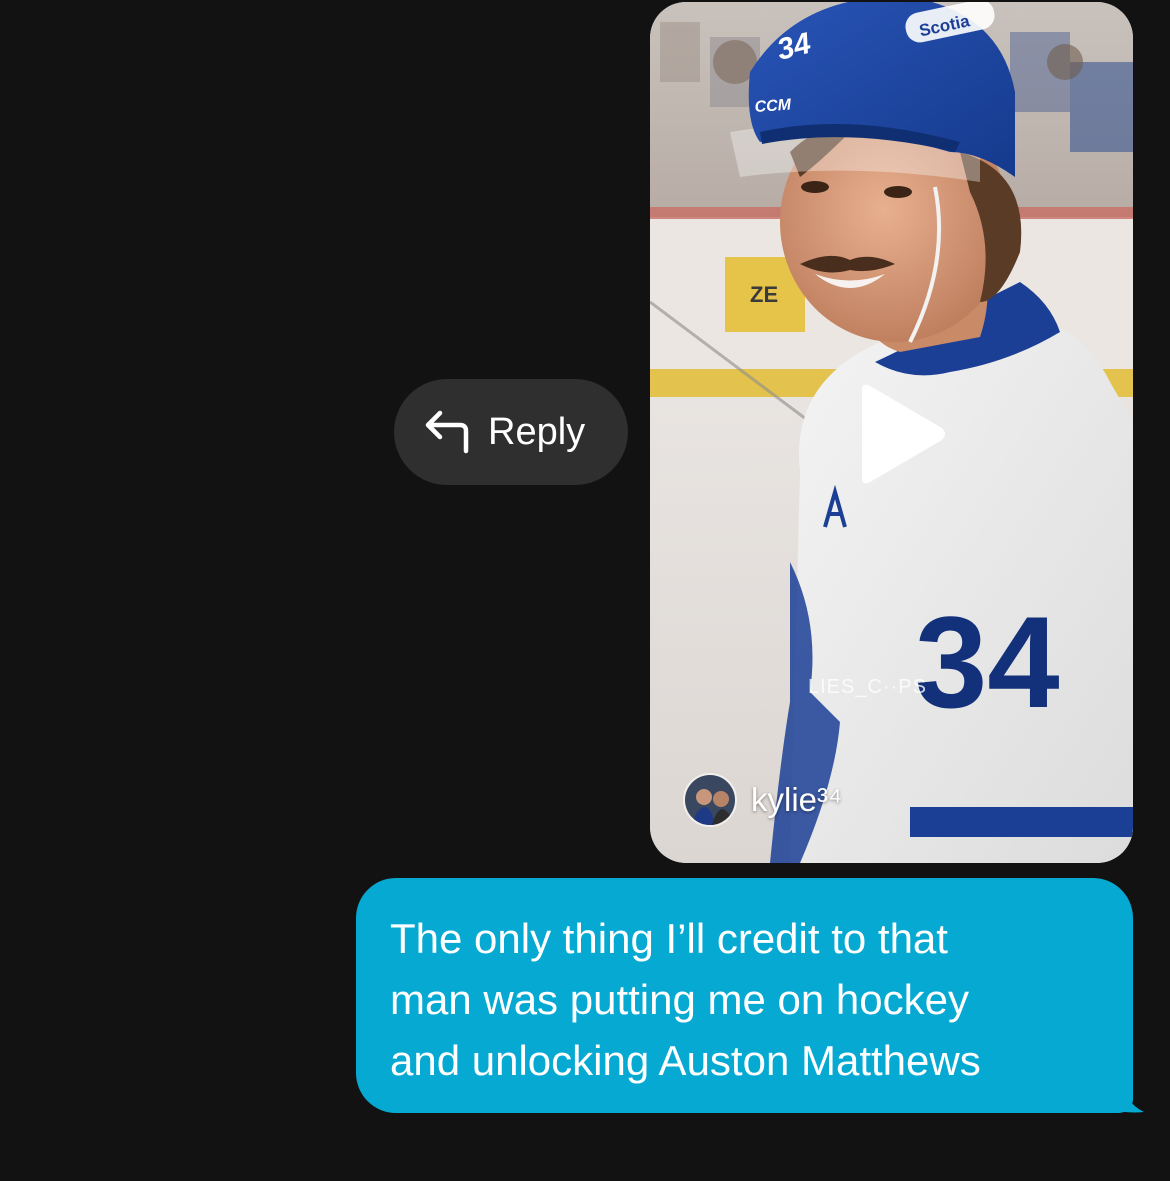 The width and height of the screenshot is (1170, 1181). I want to click on reply-button: Reply, so click(511, 432).